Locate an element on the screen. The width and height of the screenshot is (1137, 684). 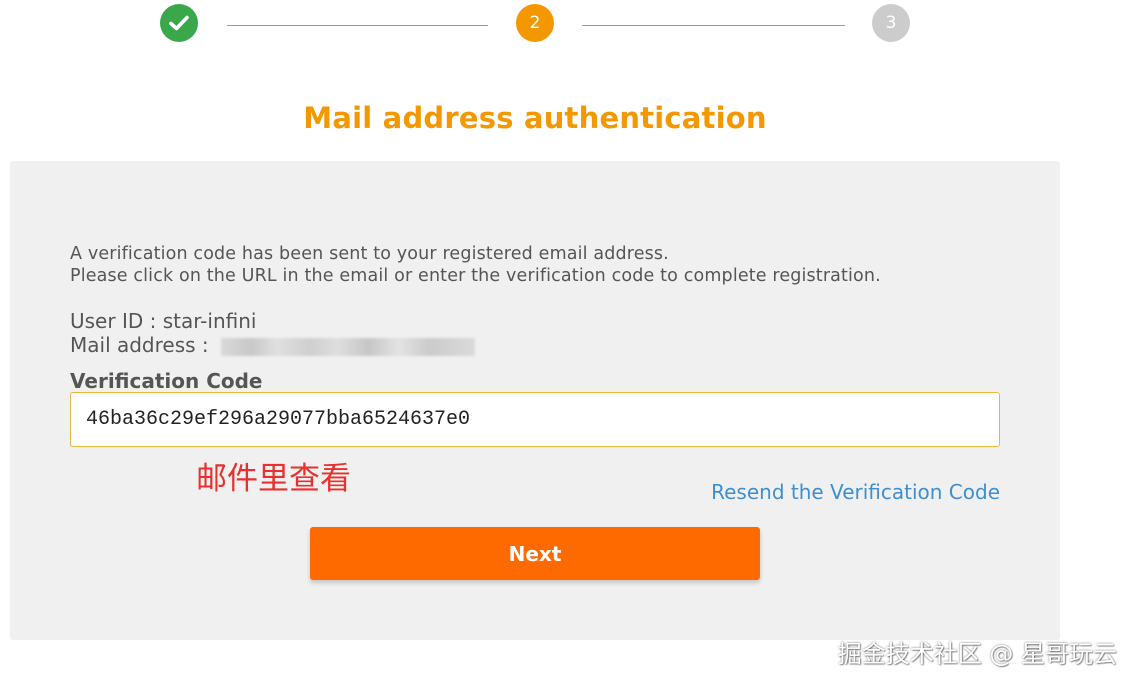
user-id-row: User ID : star-infini is located at coordinates (163, 321).